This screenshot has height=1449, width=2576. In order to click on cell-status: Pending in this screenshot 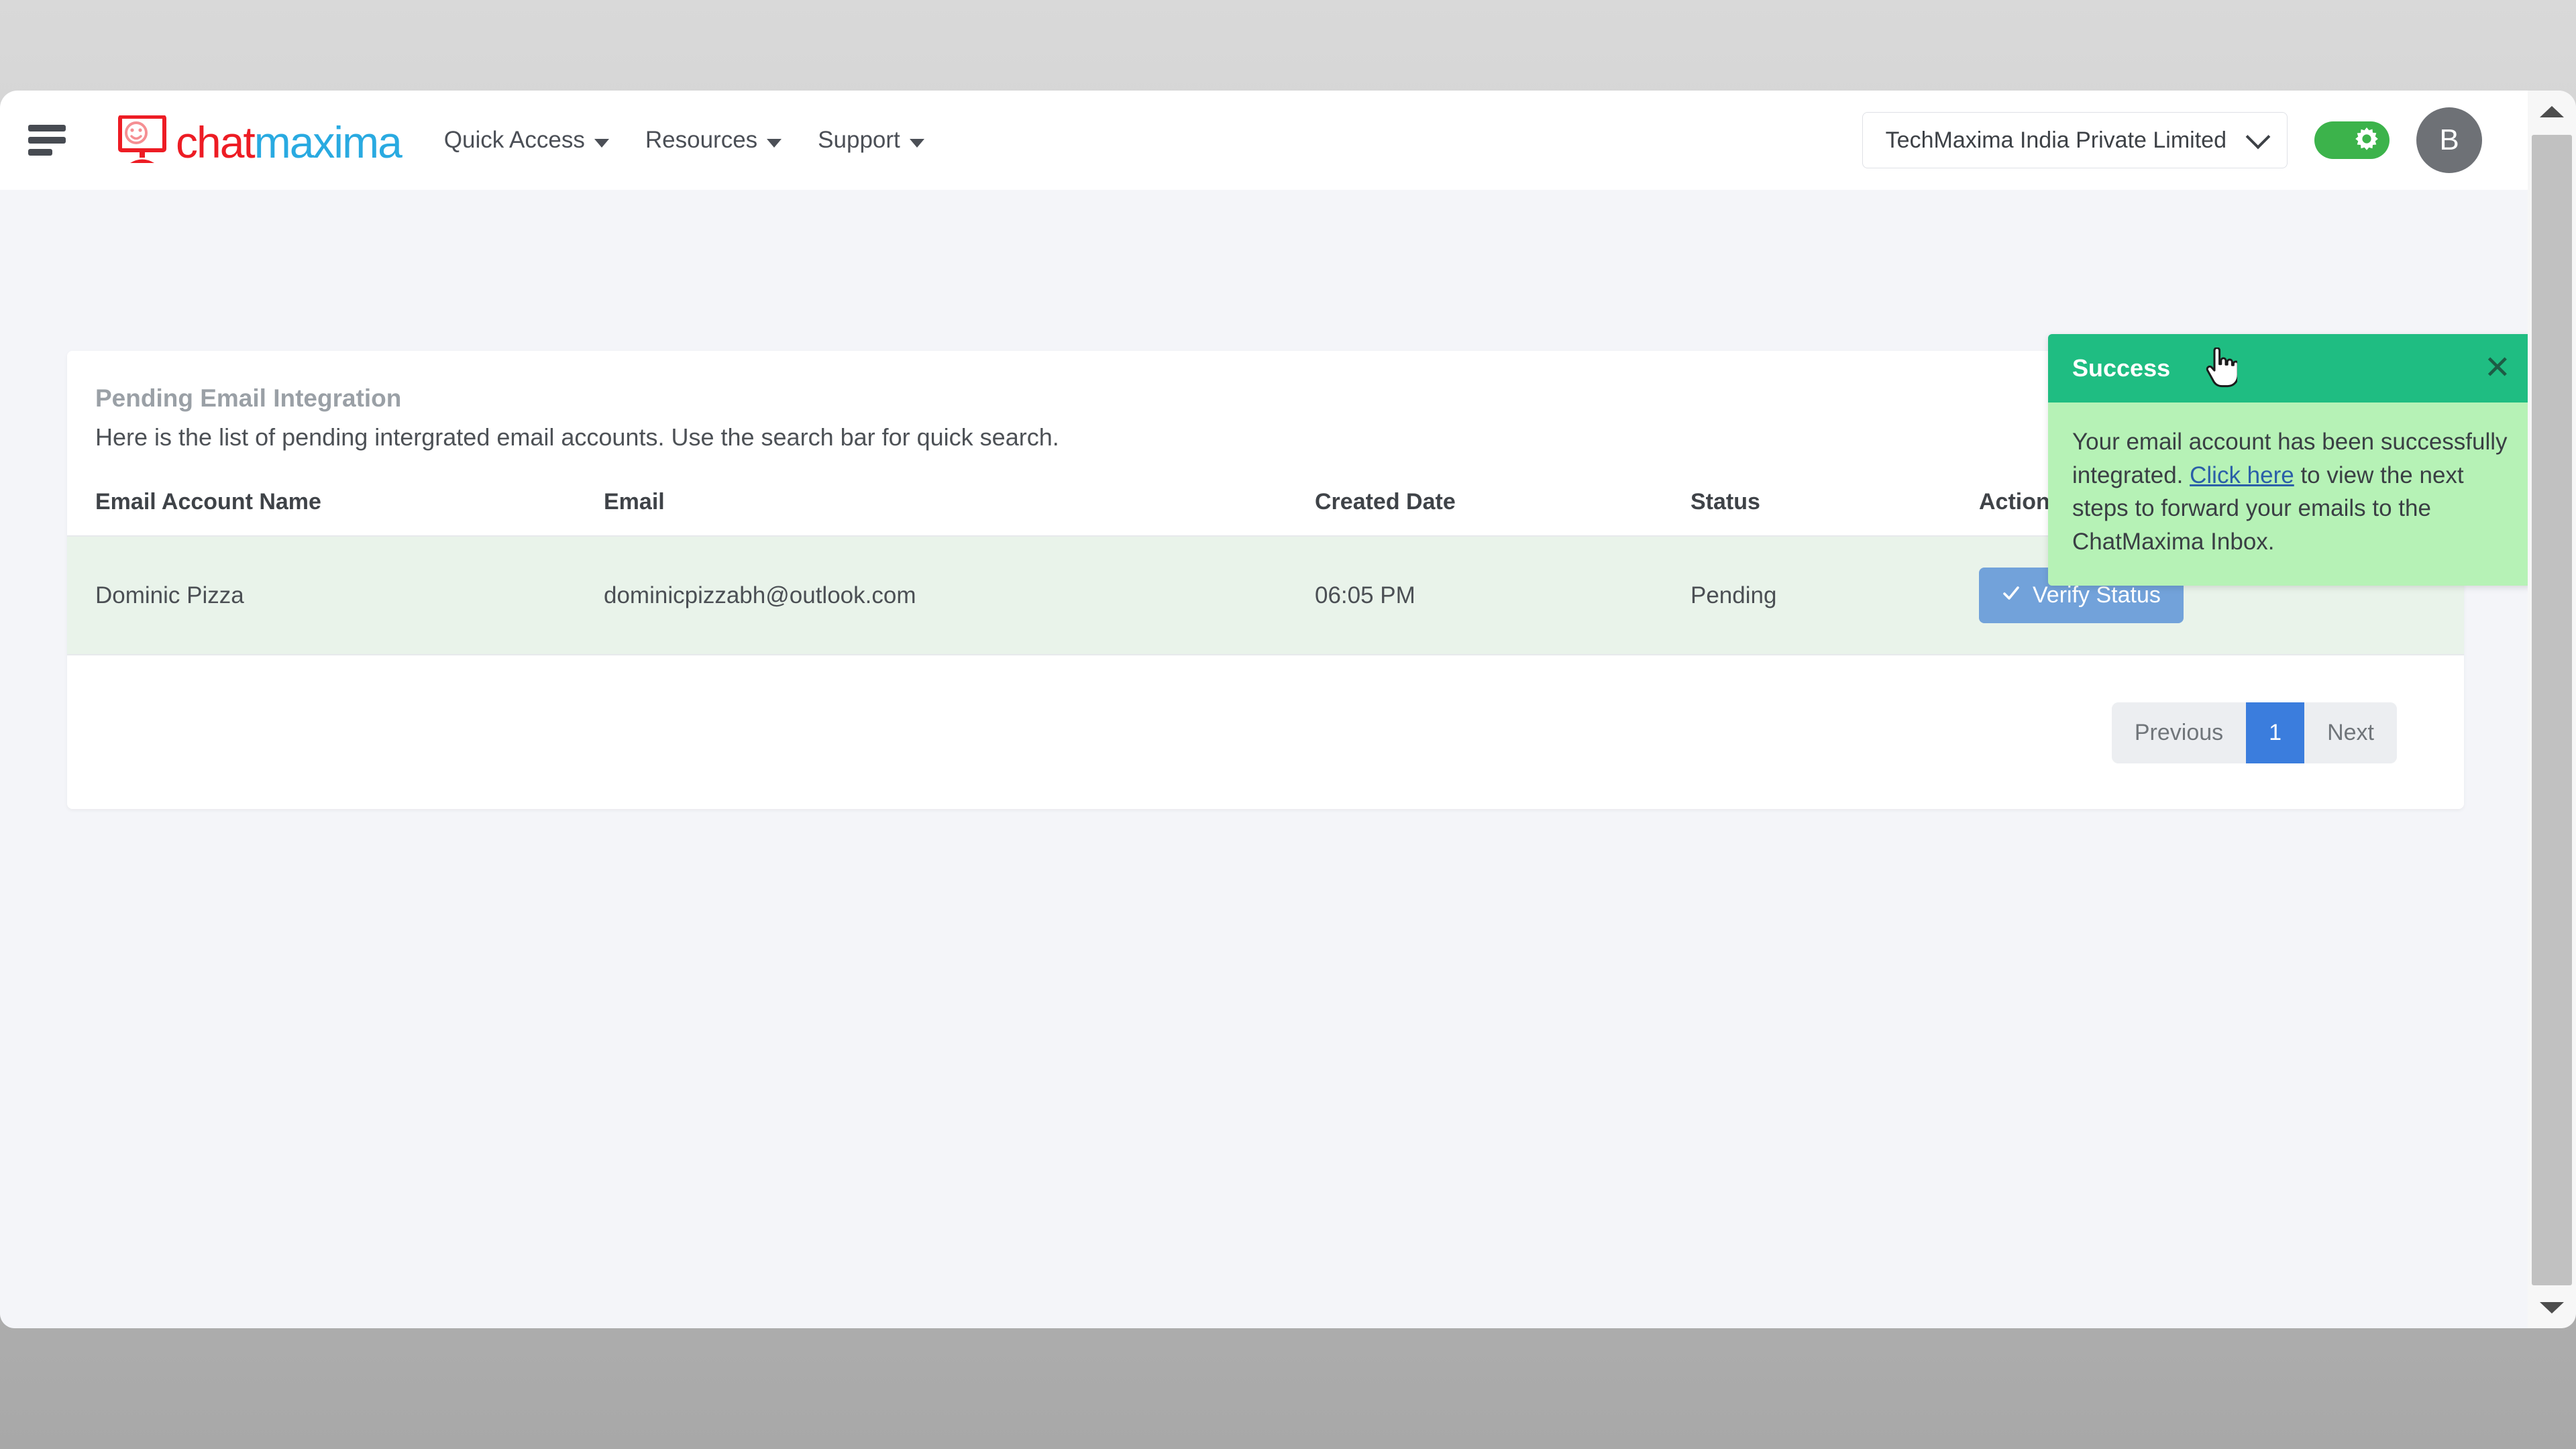, I will do `click(1733, 595)`.